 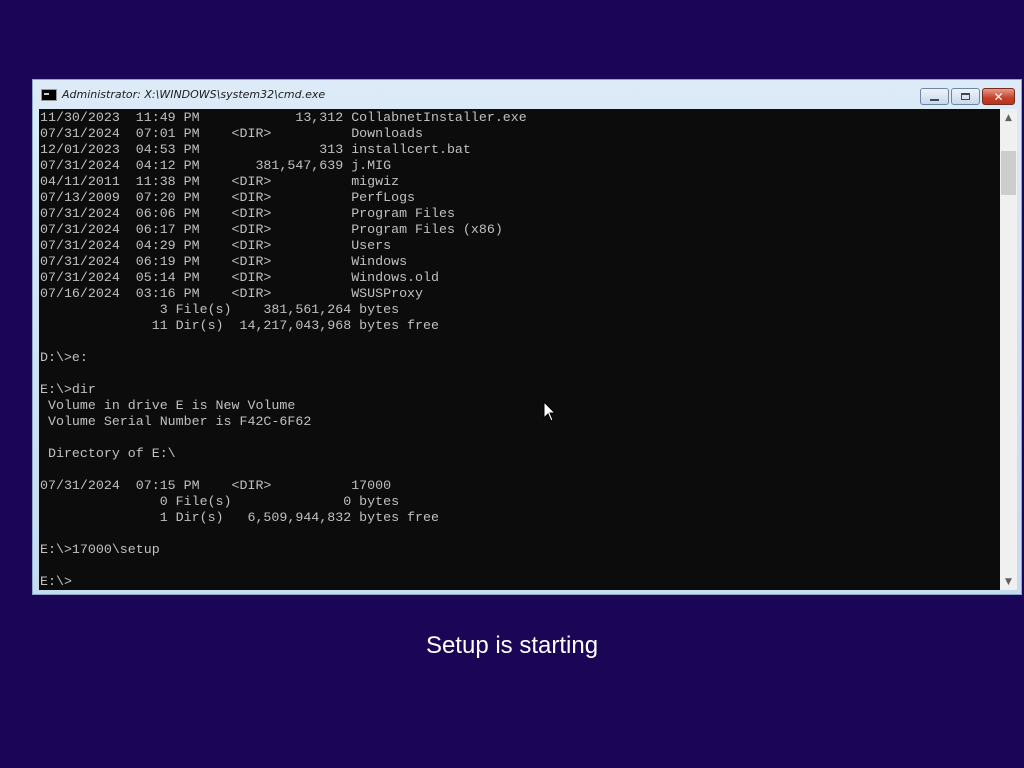 What do you see at coordinates (220, 309) in the screenshot?
I see `console-line: 3 File(s) 381,561,264 bytes` at bounding box center [220, 309].